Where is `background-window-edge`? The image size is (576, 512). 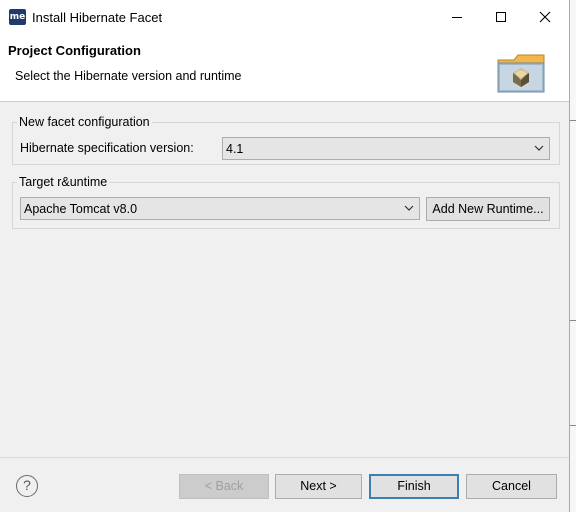 background-window-edge is located at coordinates (573, 256).